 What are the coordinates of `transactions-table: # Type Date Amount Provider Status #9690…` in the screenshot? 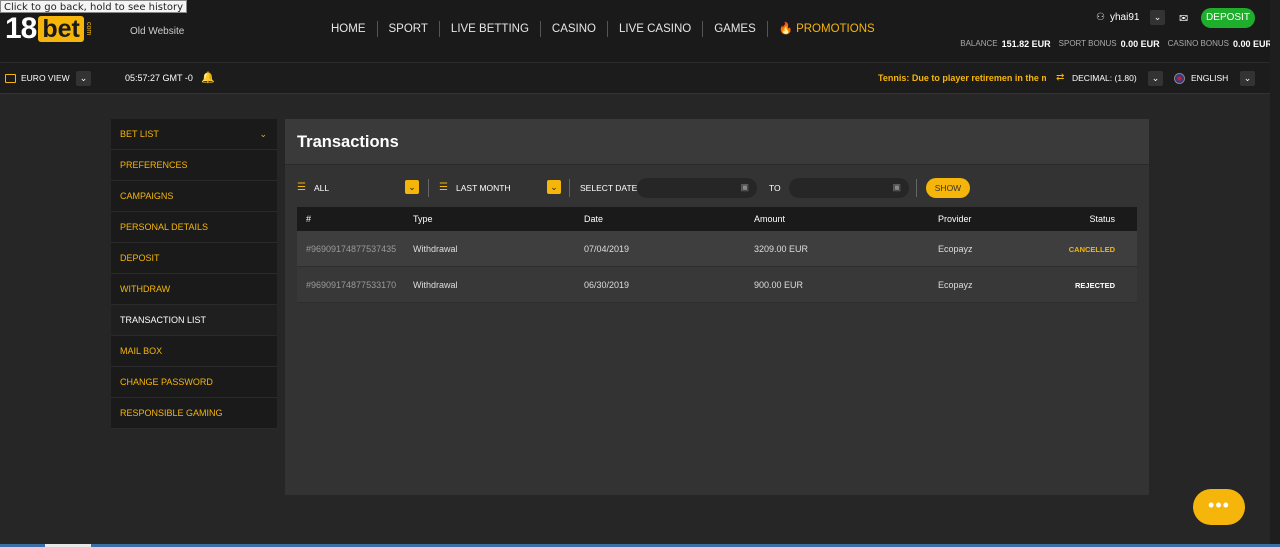 It's located at (717, 255).